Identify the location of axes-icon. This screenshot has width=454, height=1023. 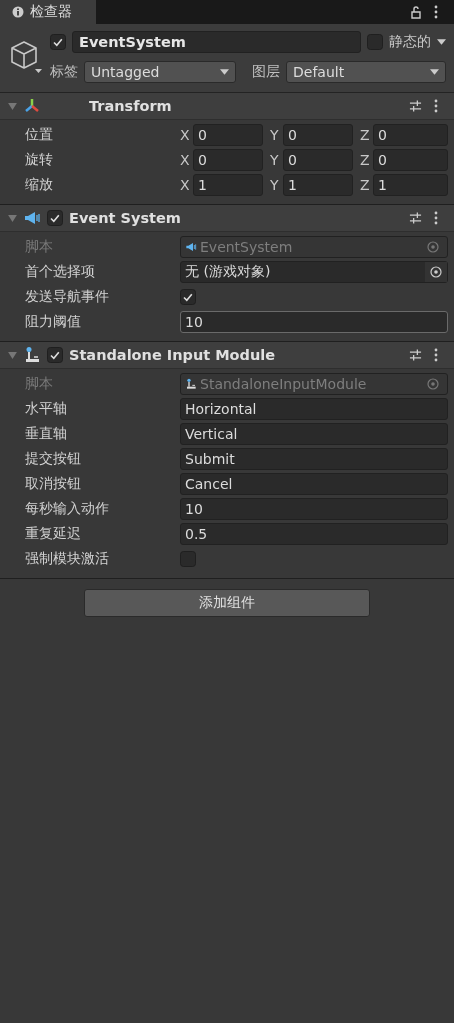
(32, 106).